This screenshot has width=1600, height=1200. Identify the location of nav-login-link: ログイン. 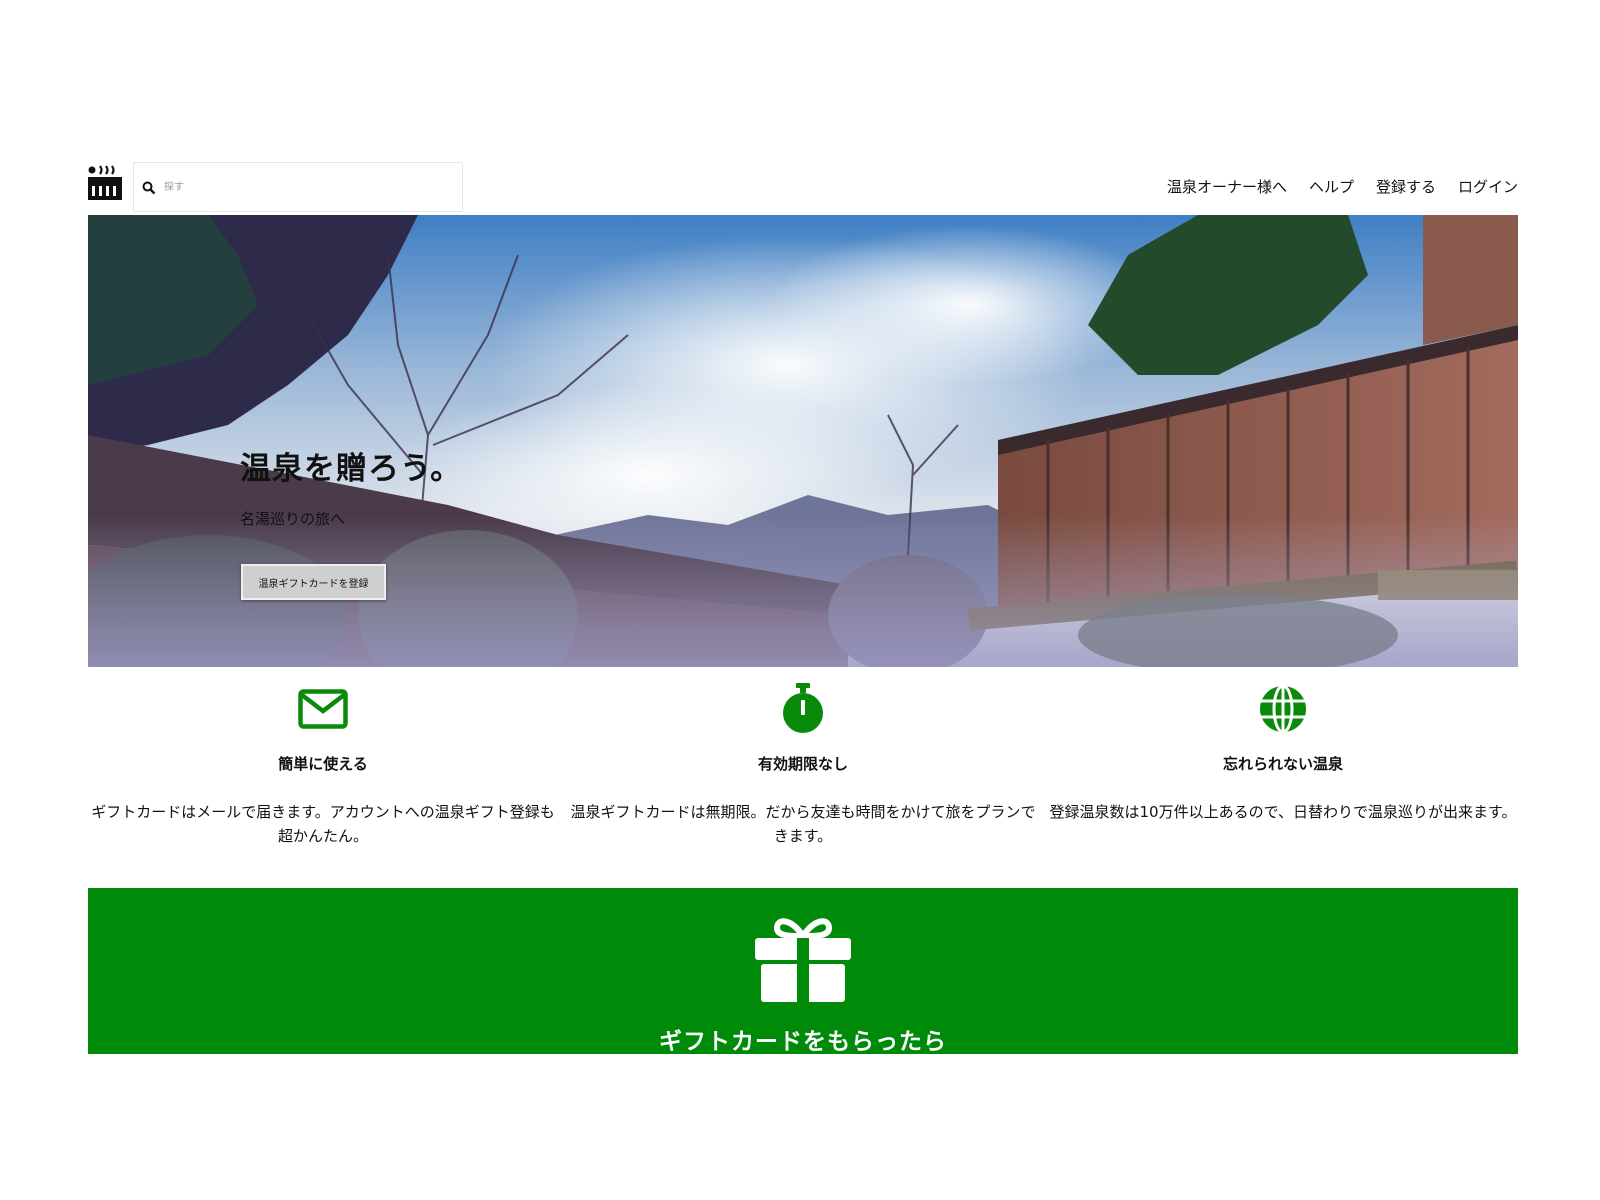
(1488, 186).